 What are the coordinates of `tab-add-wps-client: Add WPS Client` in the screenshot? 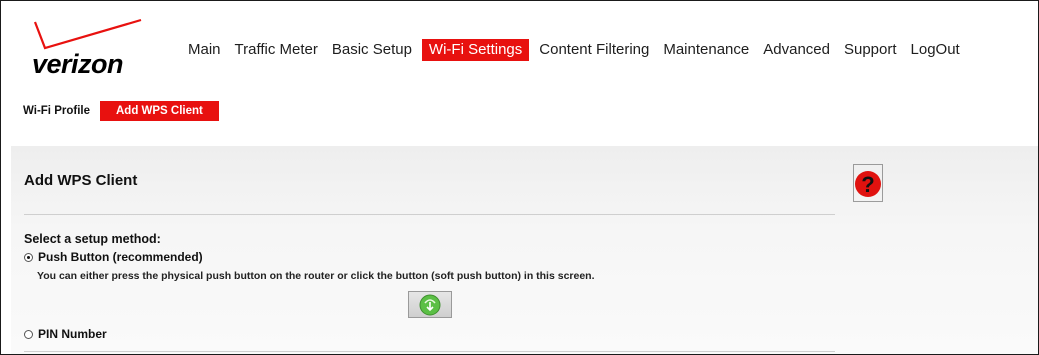 It's located at (159, 111).